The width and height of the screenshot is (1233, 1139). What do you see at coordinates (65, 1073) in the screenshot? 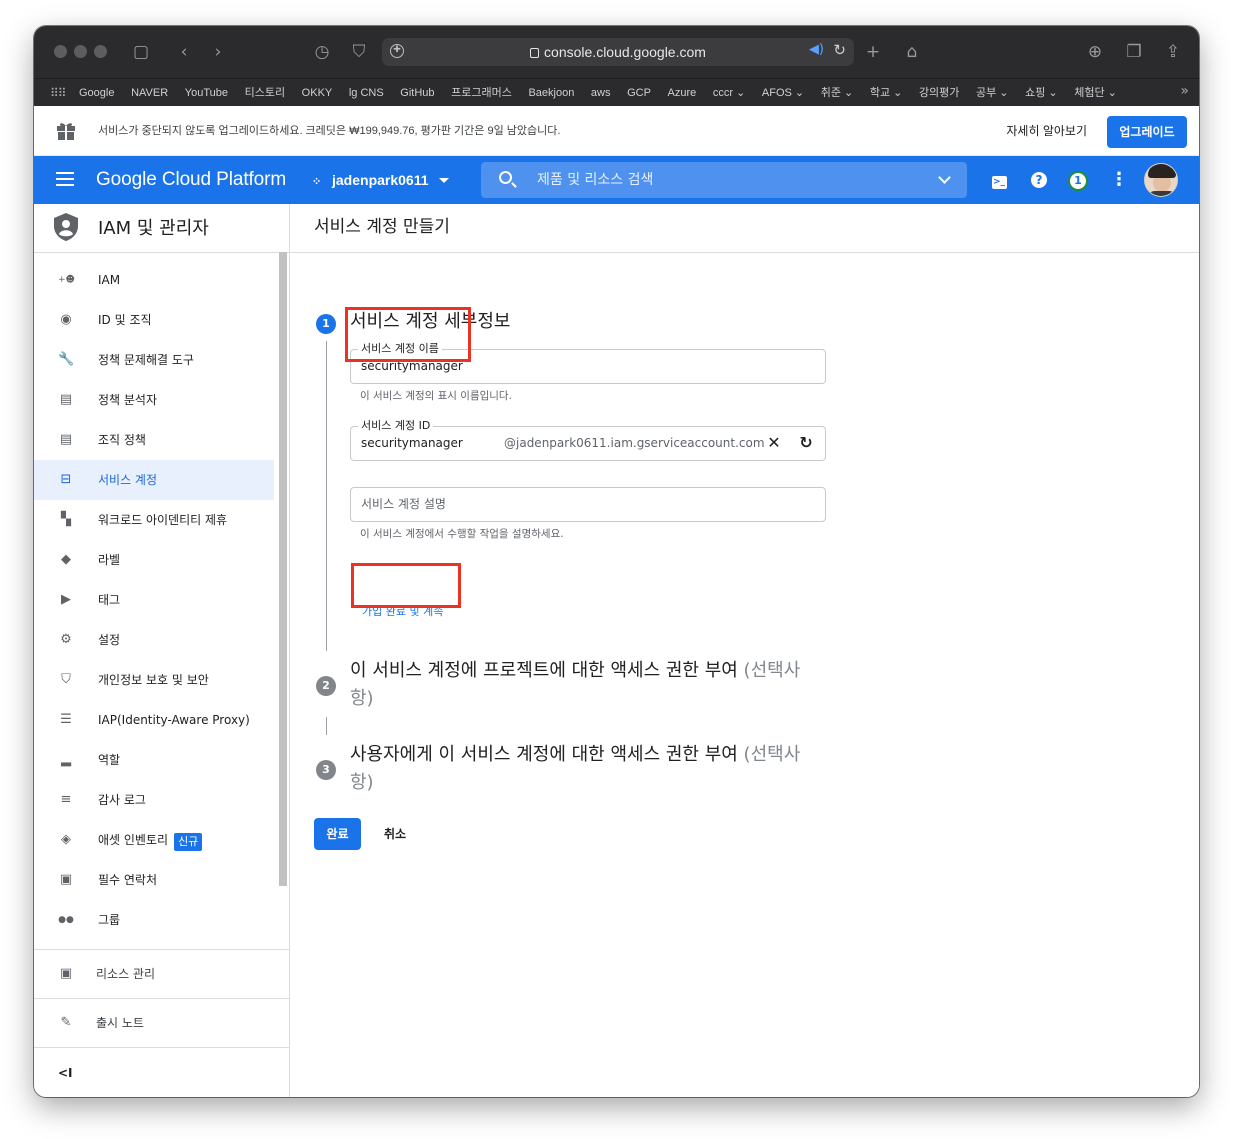
I see `collapse-nav-button: <I` at bounding box center [65, 1073].